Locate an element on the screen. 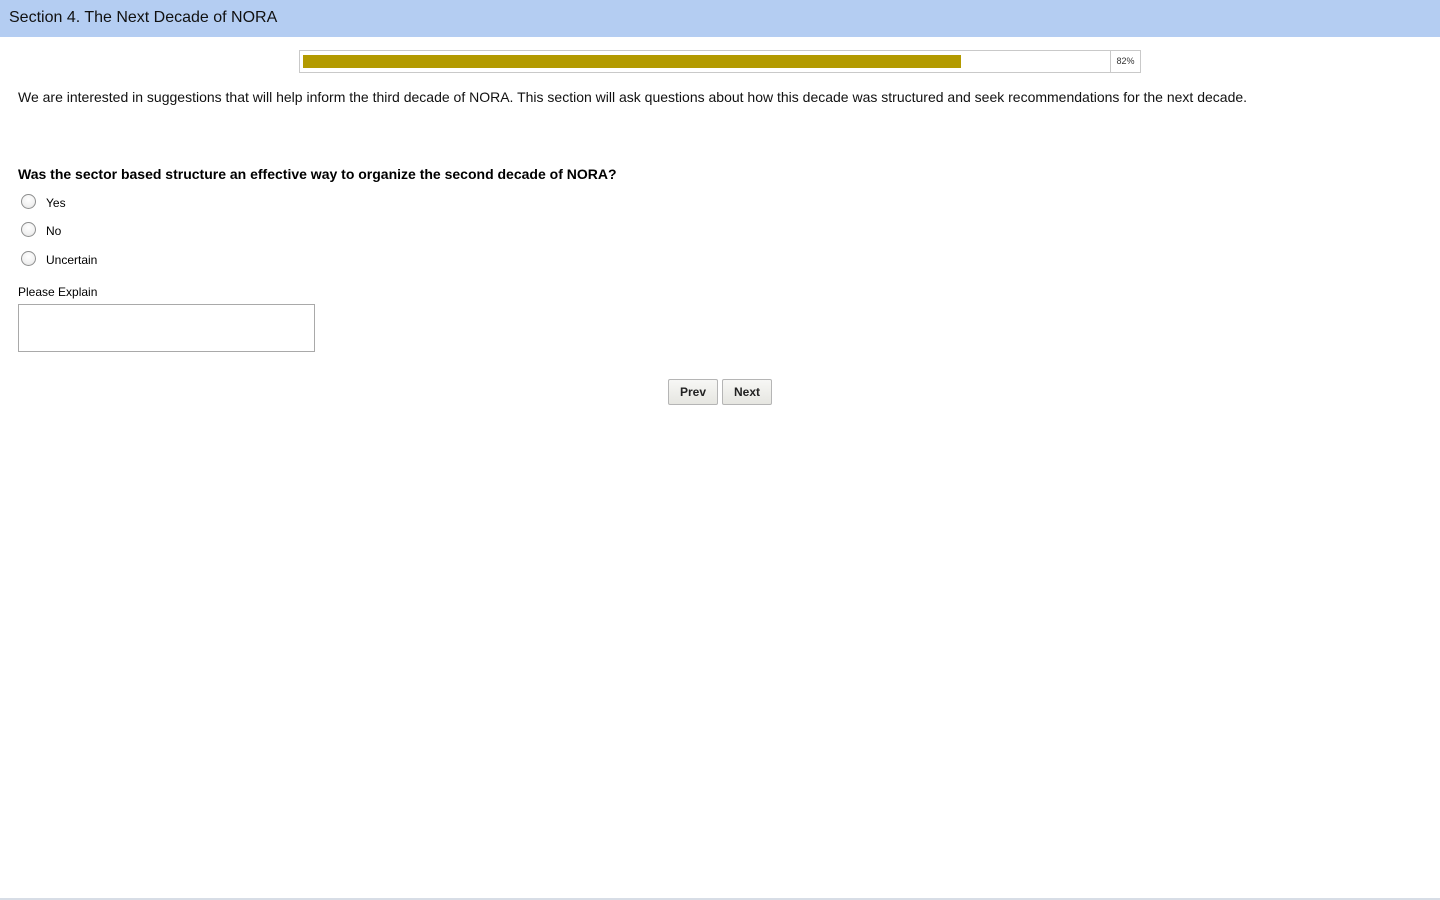 The width and height of the screenshot is (1440, 900). next-button: Next is located at coordinates (747, 392).